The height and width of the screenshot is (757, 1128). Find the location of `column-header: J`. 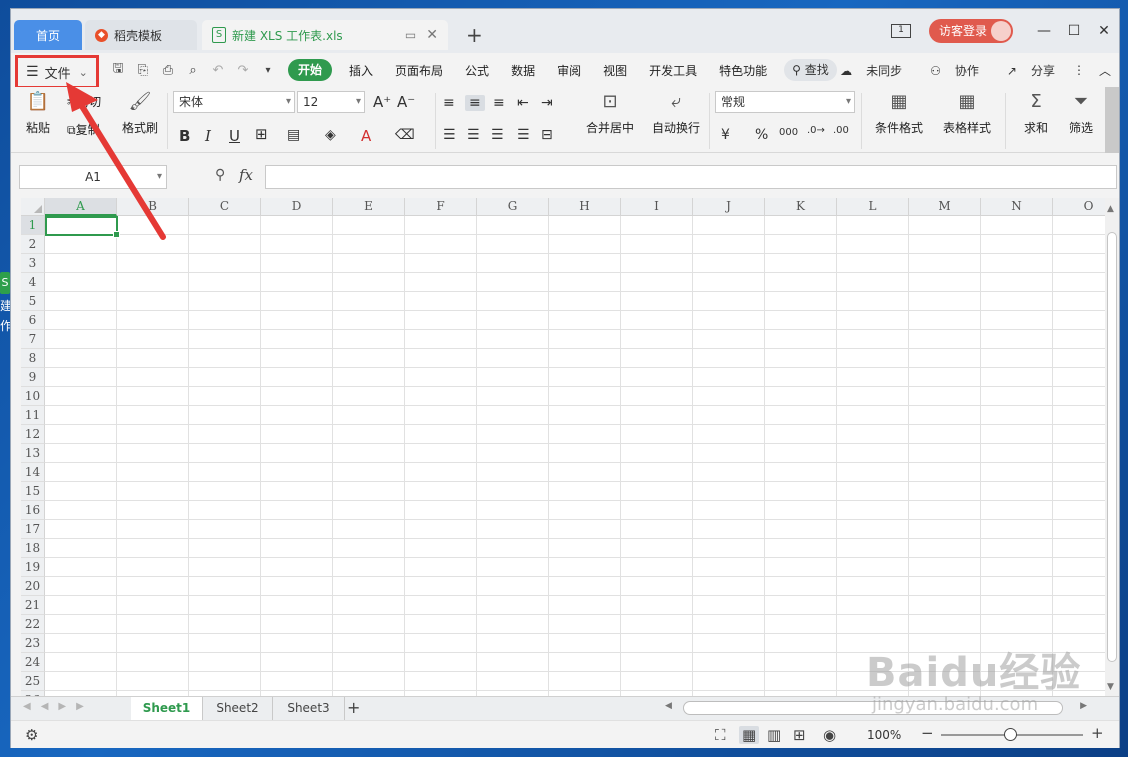

column-header: J is located at coordinates (729, 207).